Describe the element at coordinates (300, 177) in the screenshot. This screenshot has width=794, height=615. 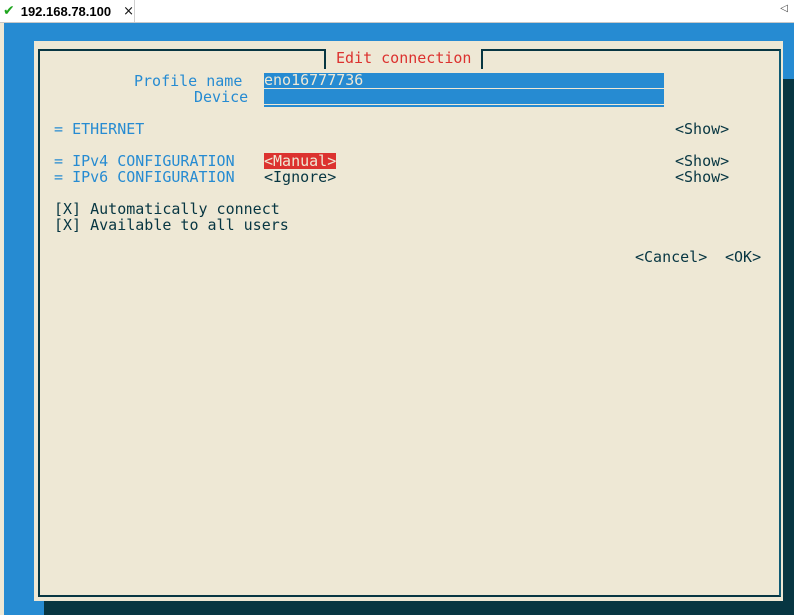
I see `ipv6-mode-dropdown: <Ignore>` at that location.